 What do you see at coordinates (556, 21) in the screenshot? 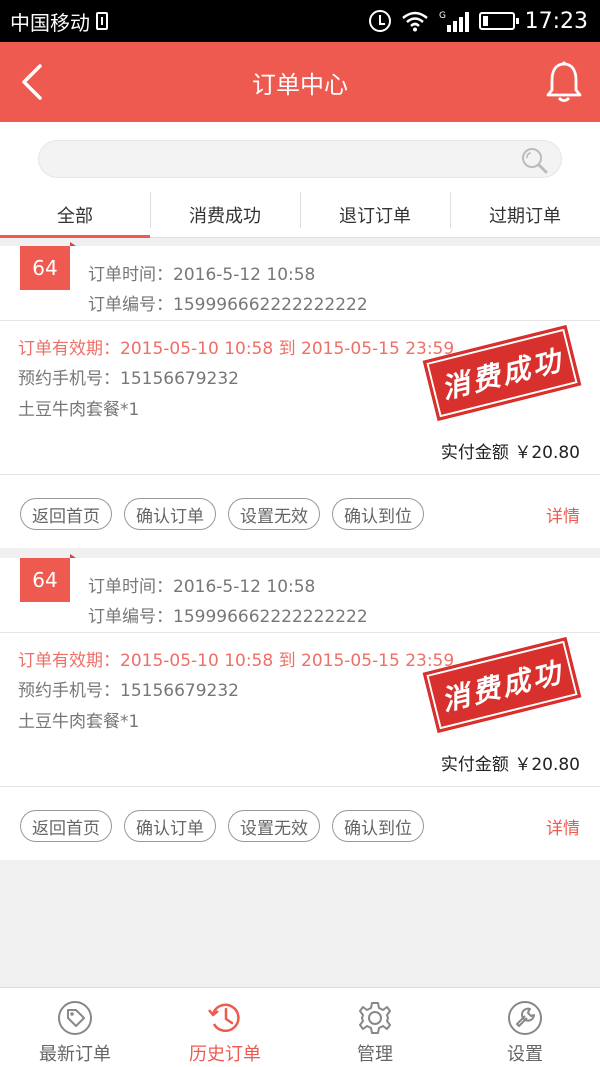
I see `clock: 17:23` at bounding box center [556, 21].